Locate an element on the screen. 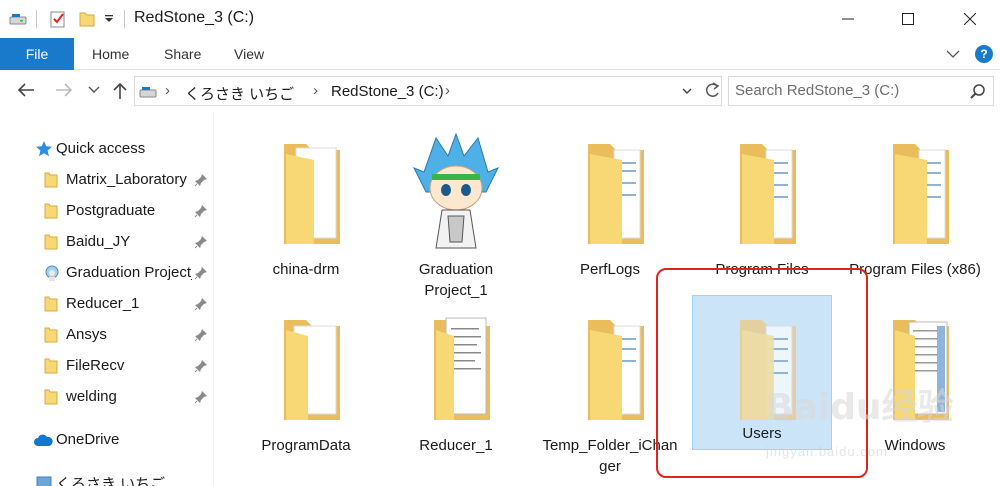 The image size is (1000, 486). up-icon is located at coordinates (120, 91).